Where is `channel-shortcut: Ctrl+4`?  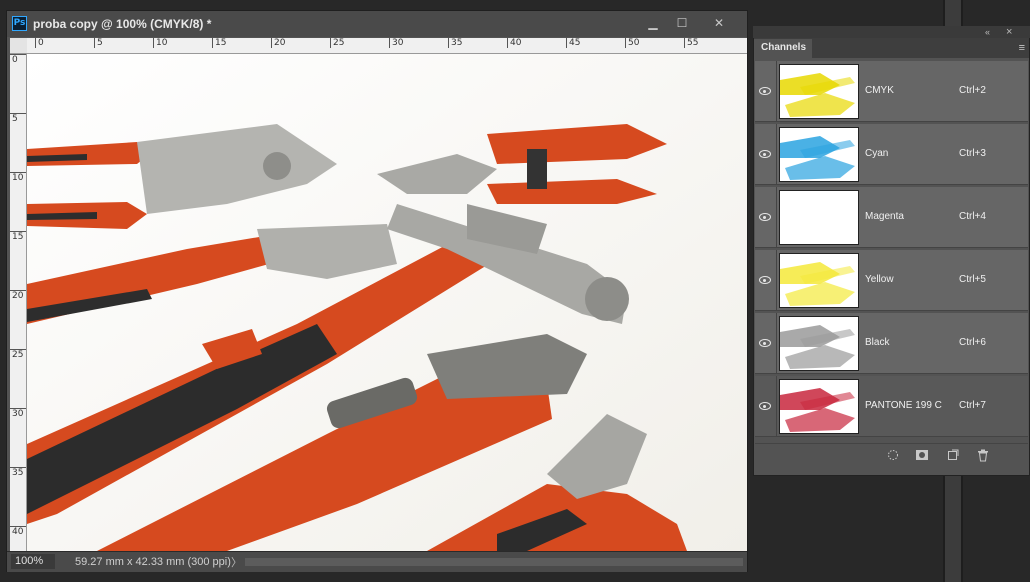
channel-shortcut: Ctrl+4 is located at coordinates (972, 216).